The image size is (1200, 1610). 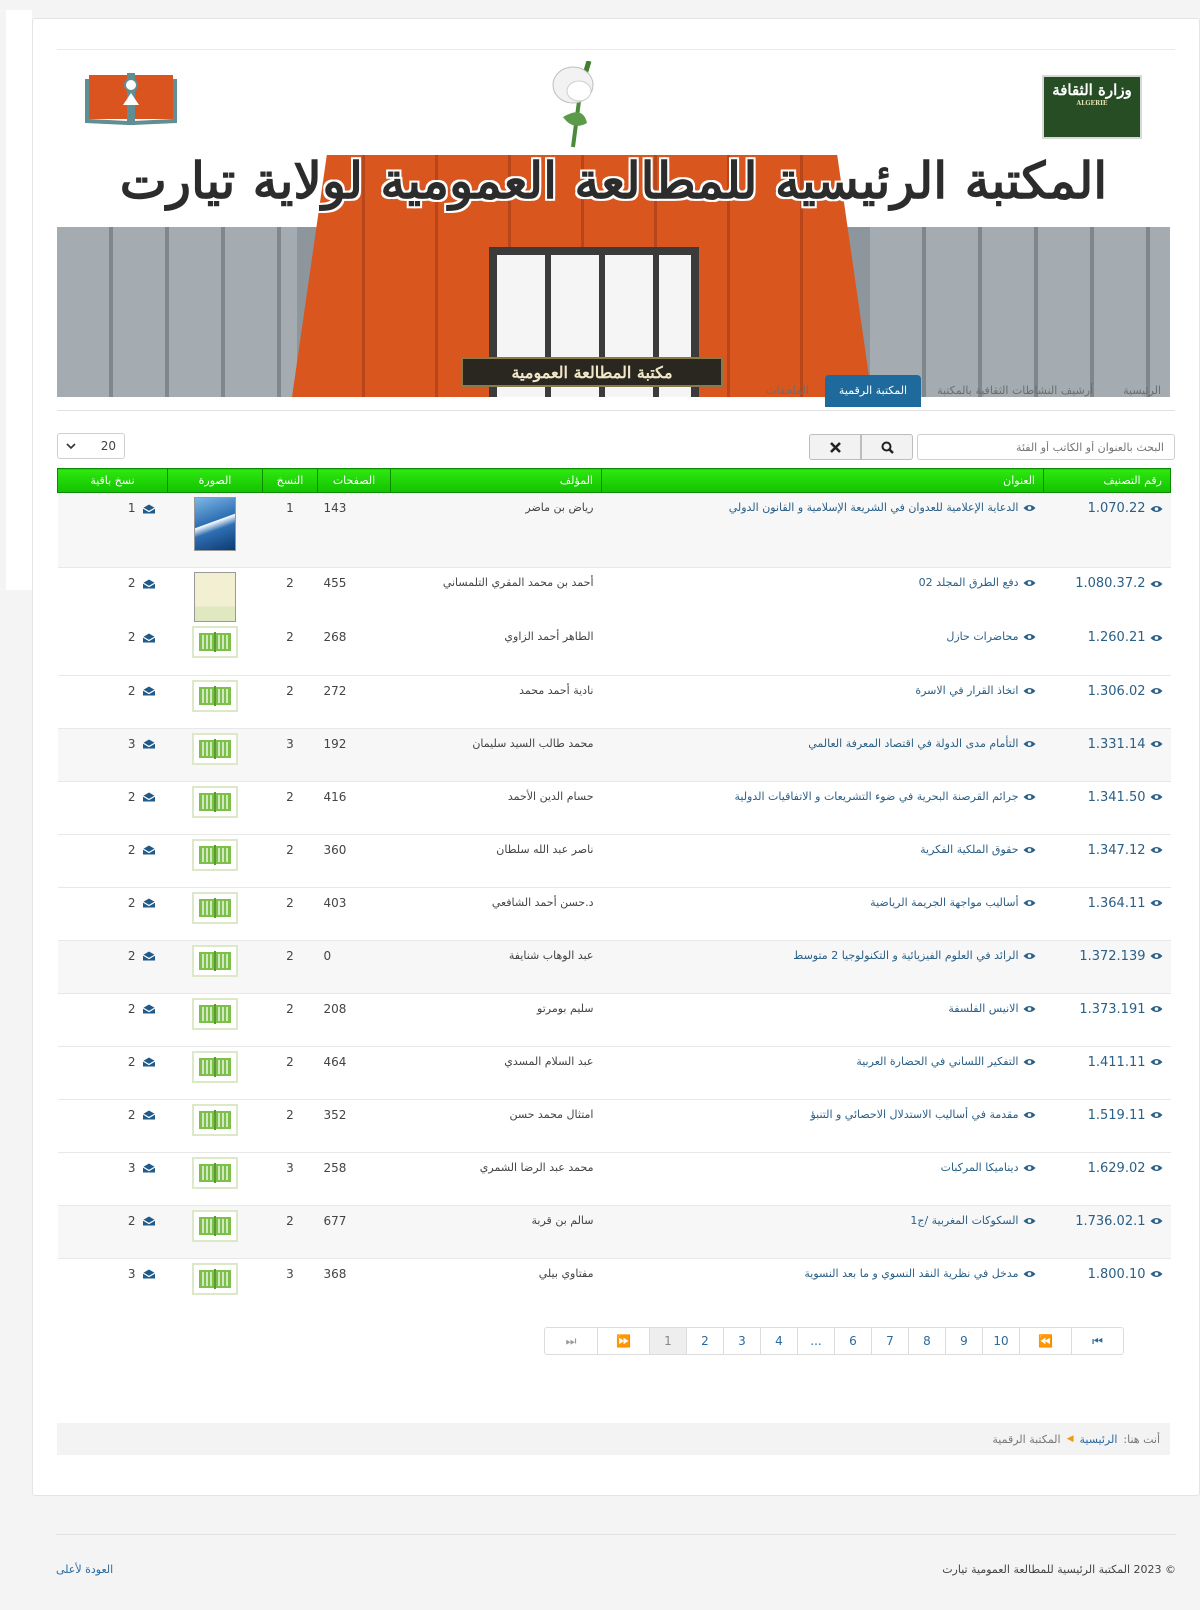 I want to click on tab-activities-archive: أرشيف النشاطات الثقافية بالمكتبة, so click(x=1015, y=391).